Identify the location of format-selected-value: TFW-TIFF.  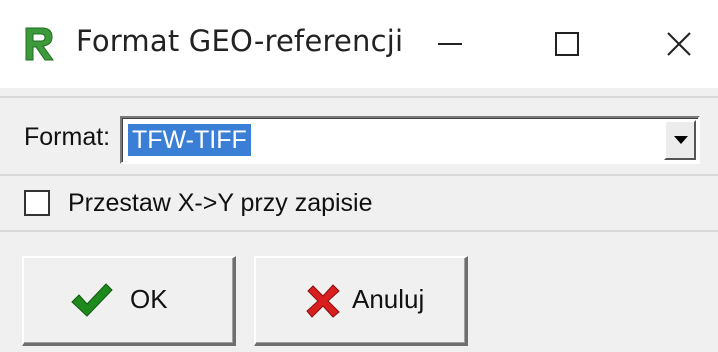
(189, 140).